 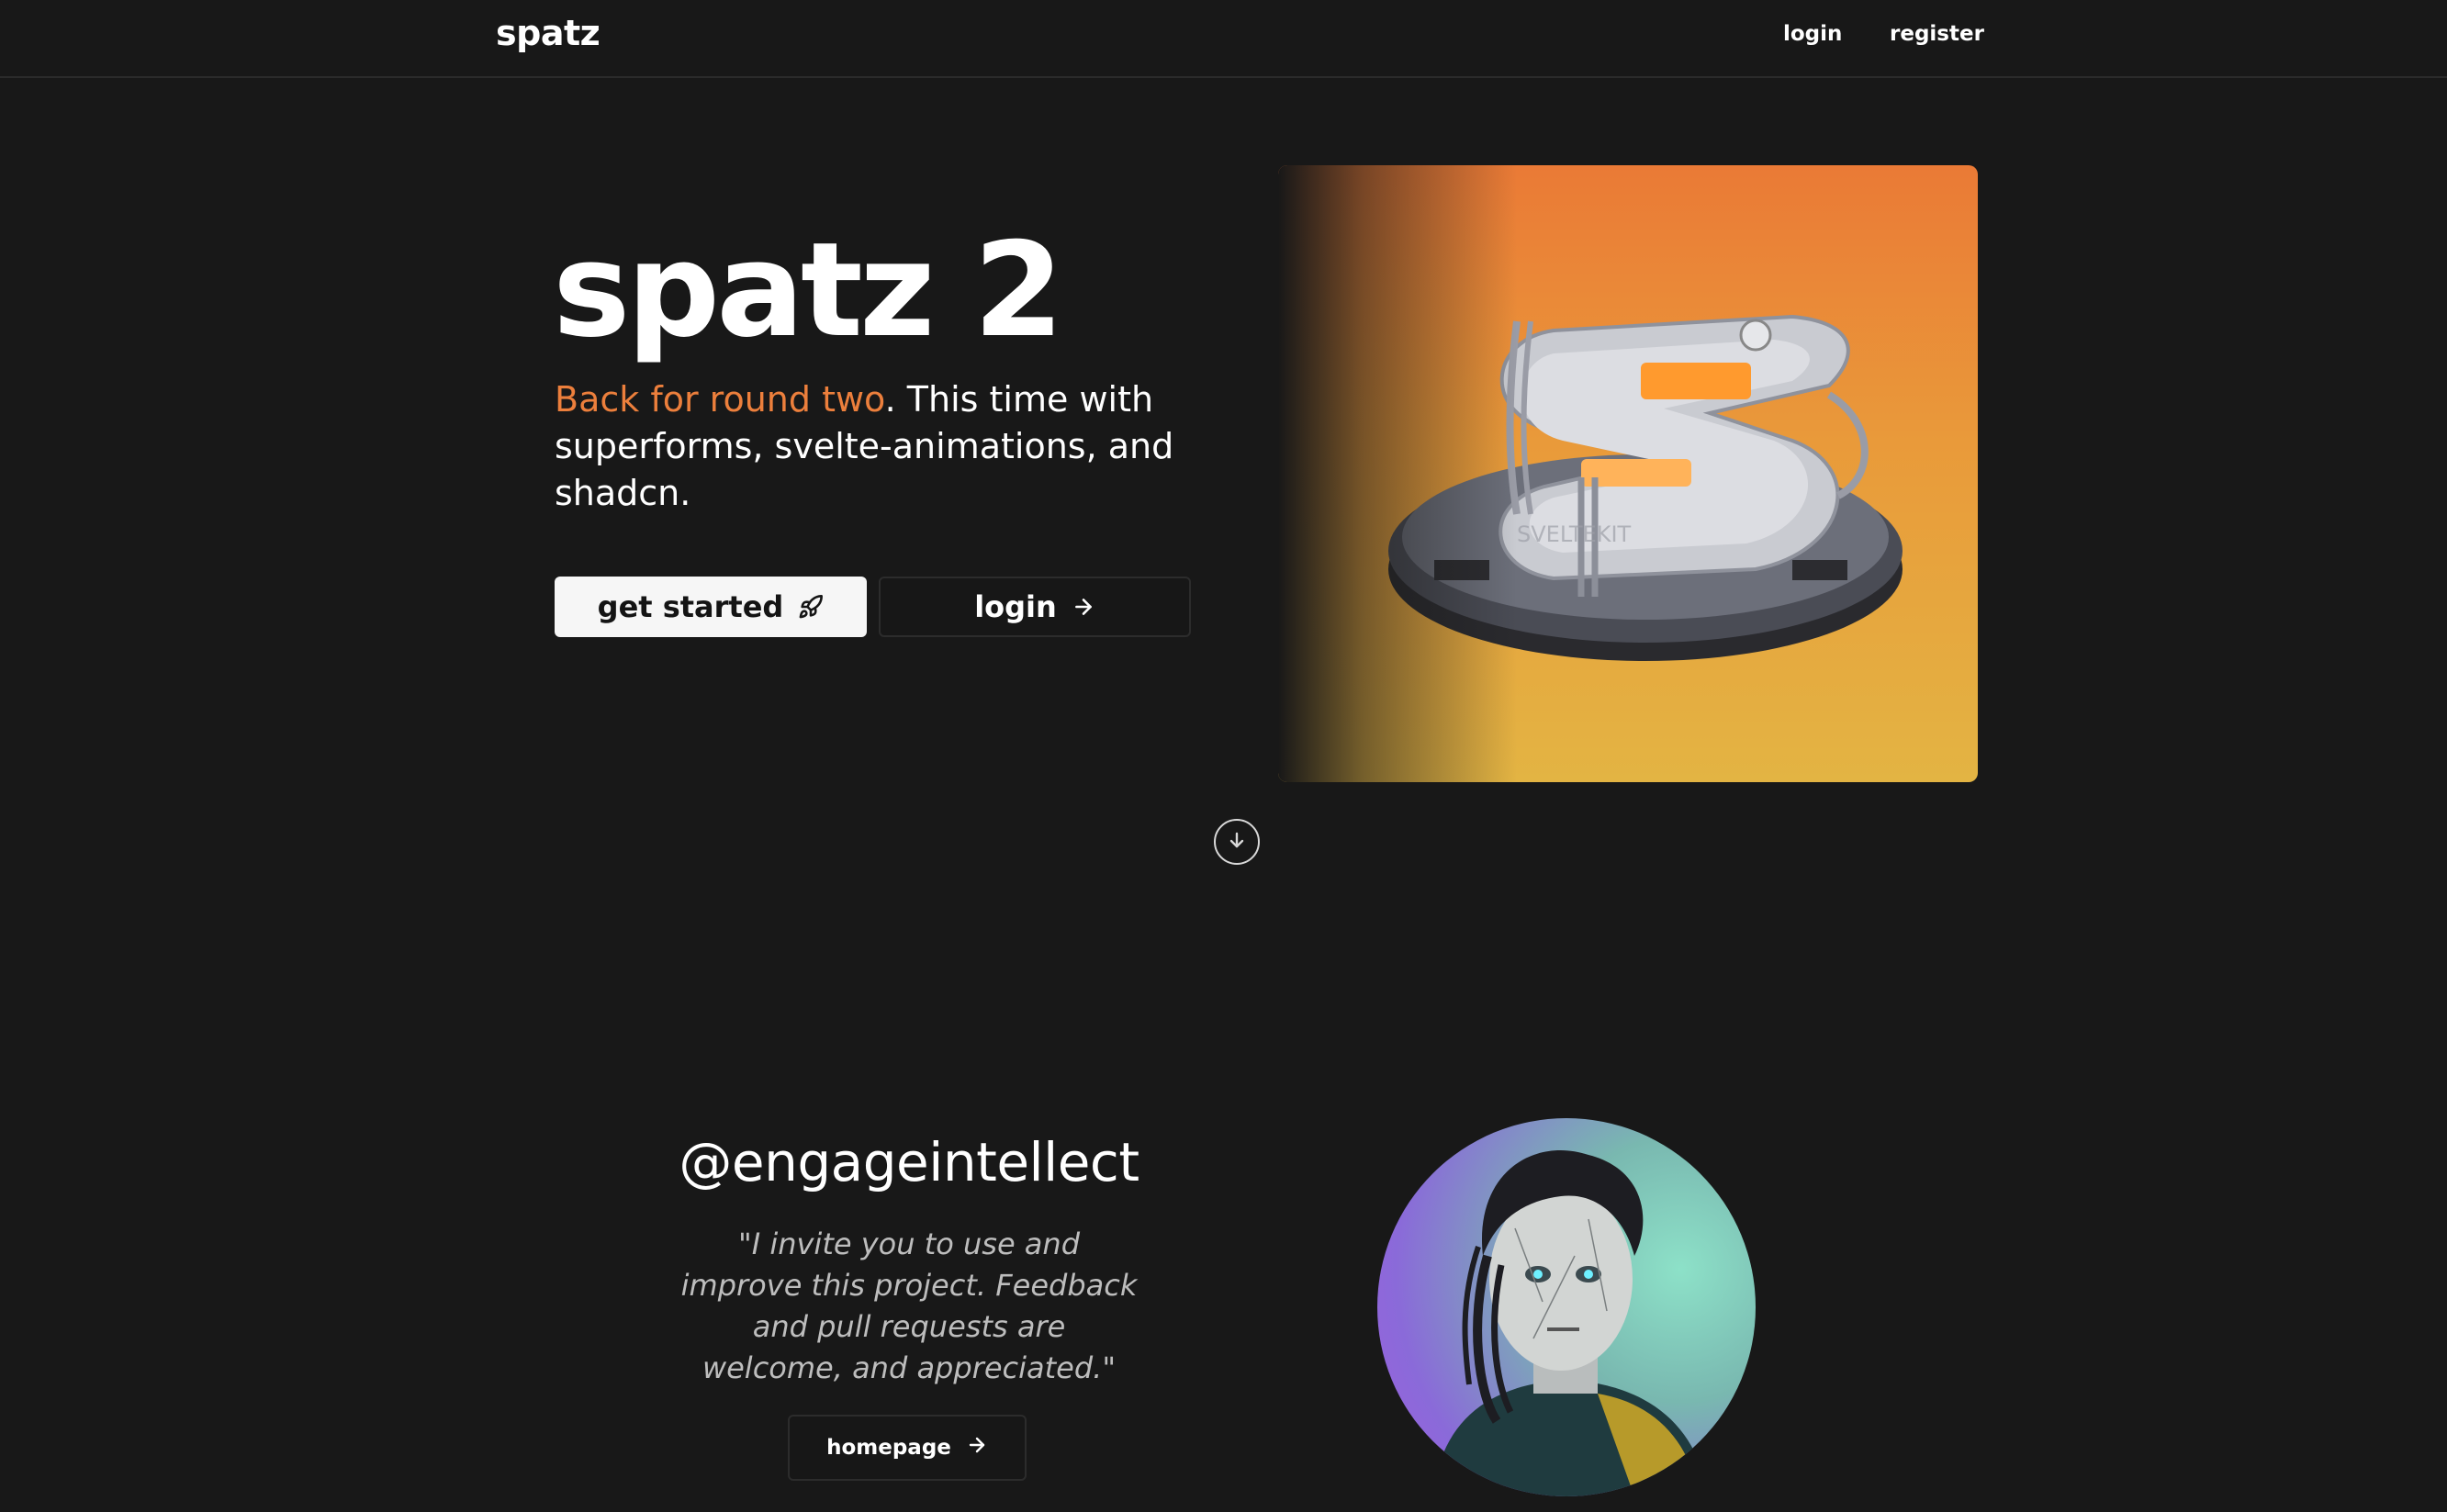 I want to click on homepage-button: homepage, so click(x=908, y=1448).